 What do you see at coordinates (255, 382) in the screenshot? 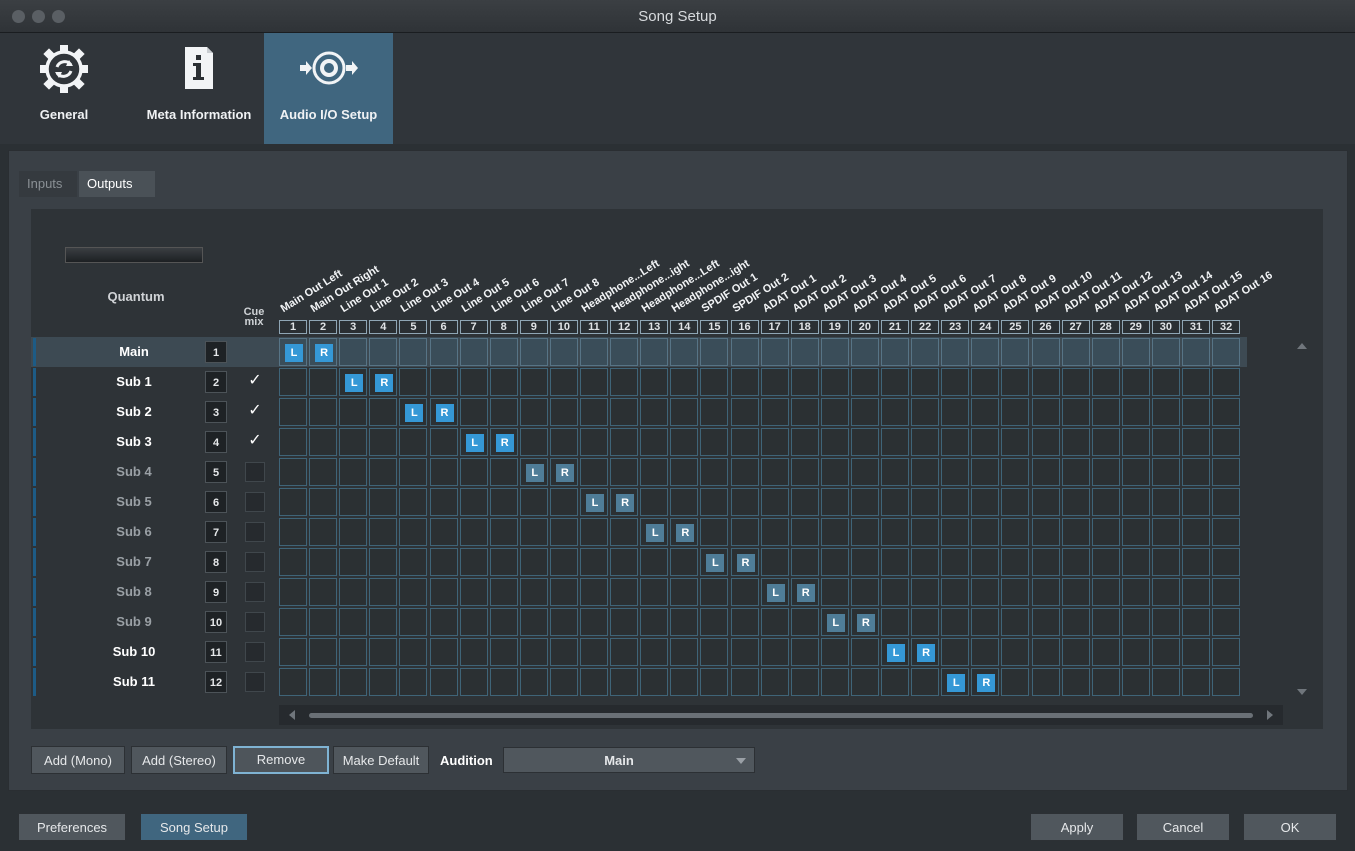
I see `cue-mix-checkbox: ✓` at bounding box center [255, 382].